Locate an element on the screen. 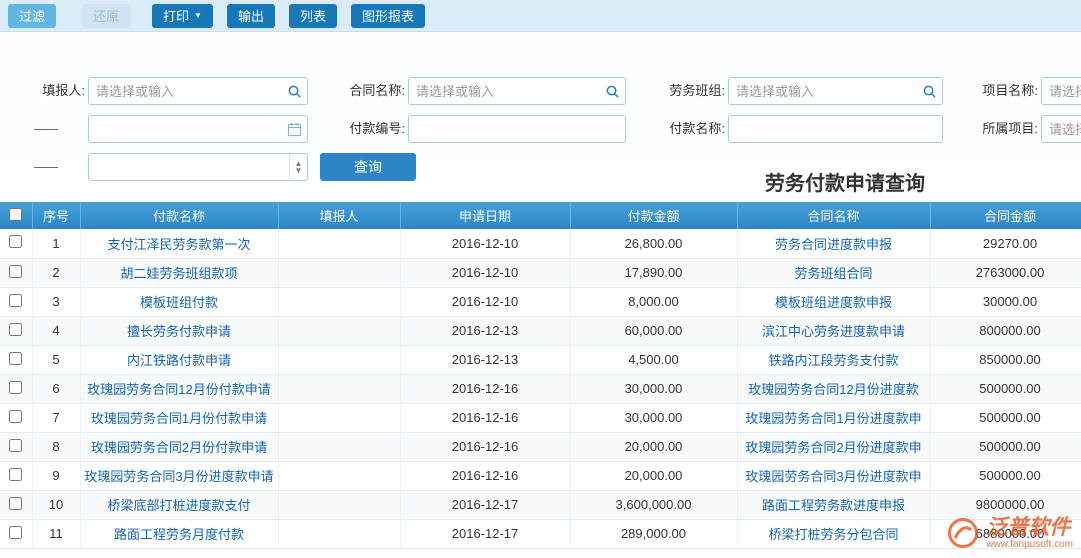 This screenshot has width=1081, height=558. payment-name-link: 玫瑰园劳务合同12月份付款申请 is located at coordinates (179, 389).